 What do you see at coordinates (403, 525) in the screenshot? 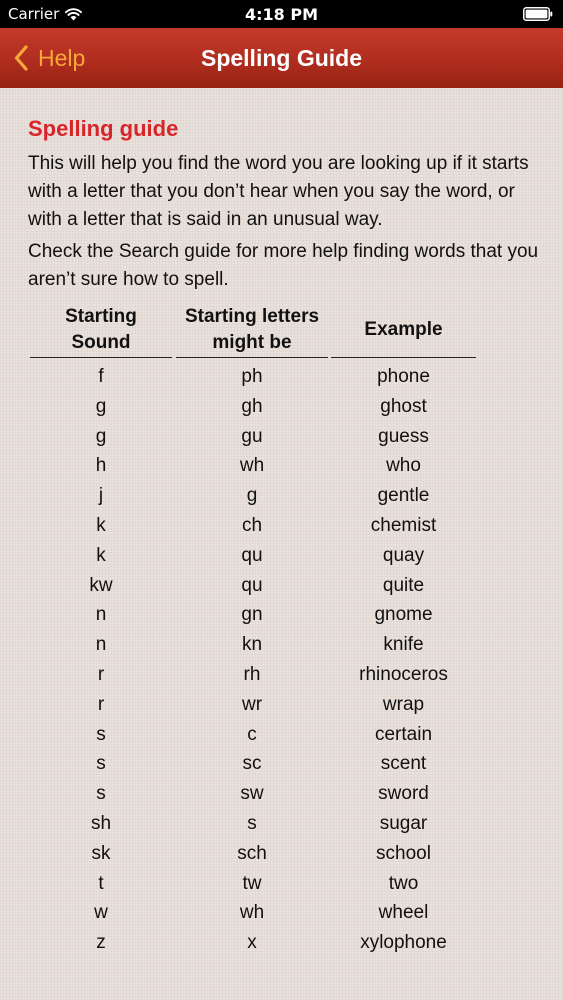
I see `cell-example: chemist` at bounding box center [403, 525].